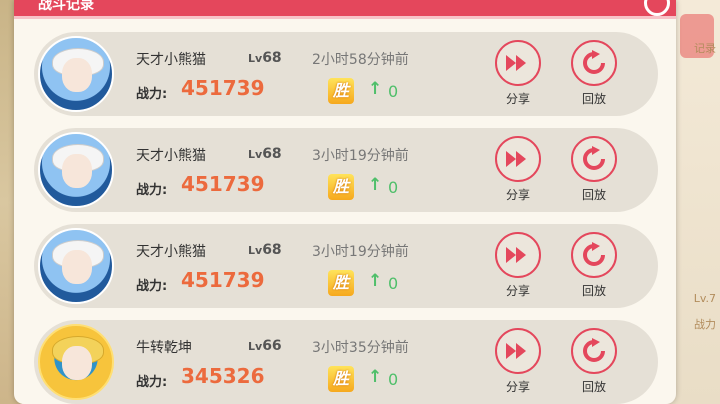 The image size is (720, 404). I want to click on player-level: Lv66, so click(265, 346).